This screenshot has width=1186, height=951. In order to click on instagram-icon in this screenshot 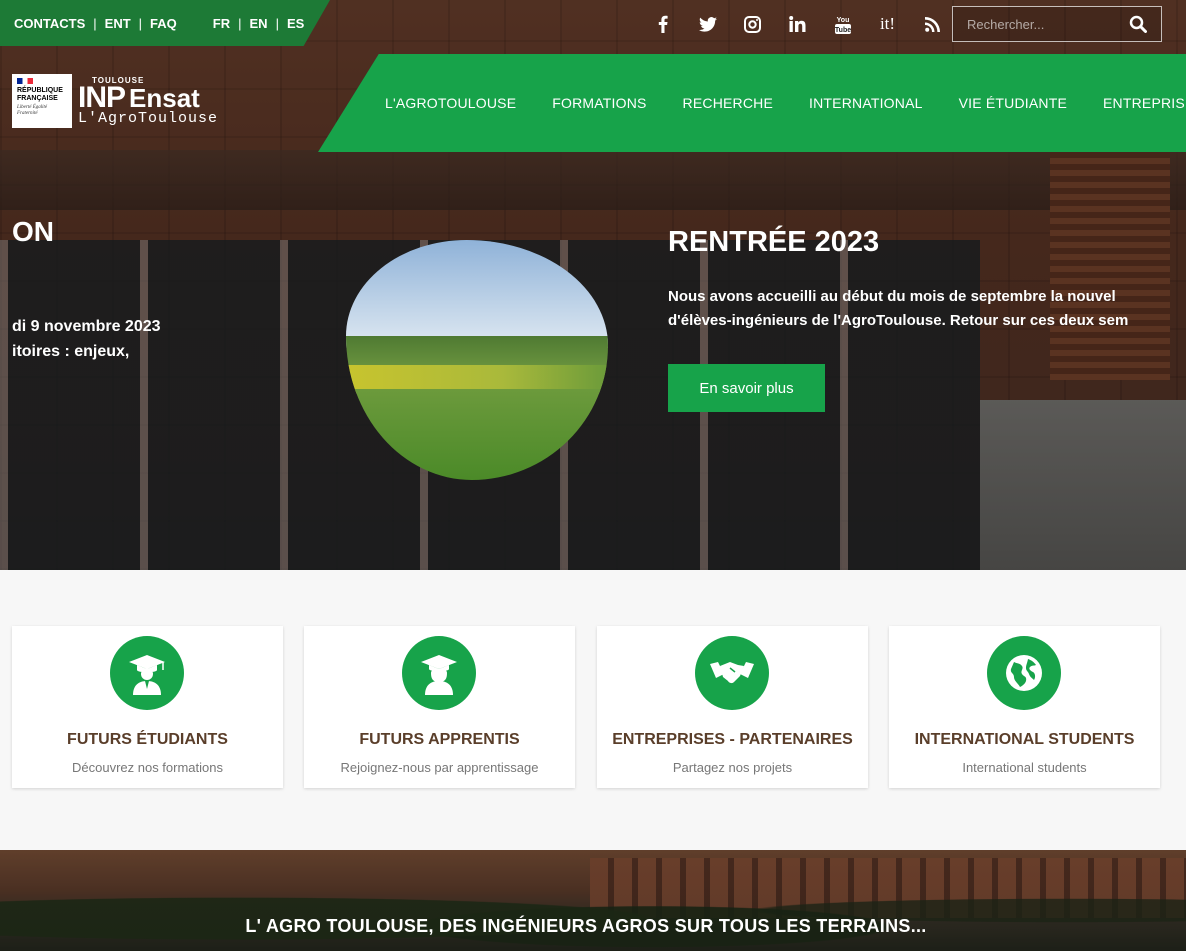, I will do `click(752, 24)`.